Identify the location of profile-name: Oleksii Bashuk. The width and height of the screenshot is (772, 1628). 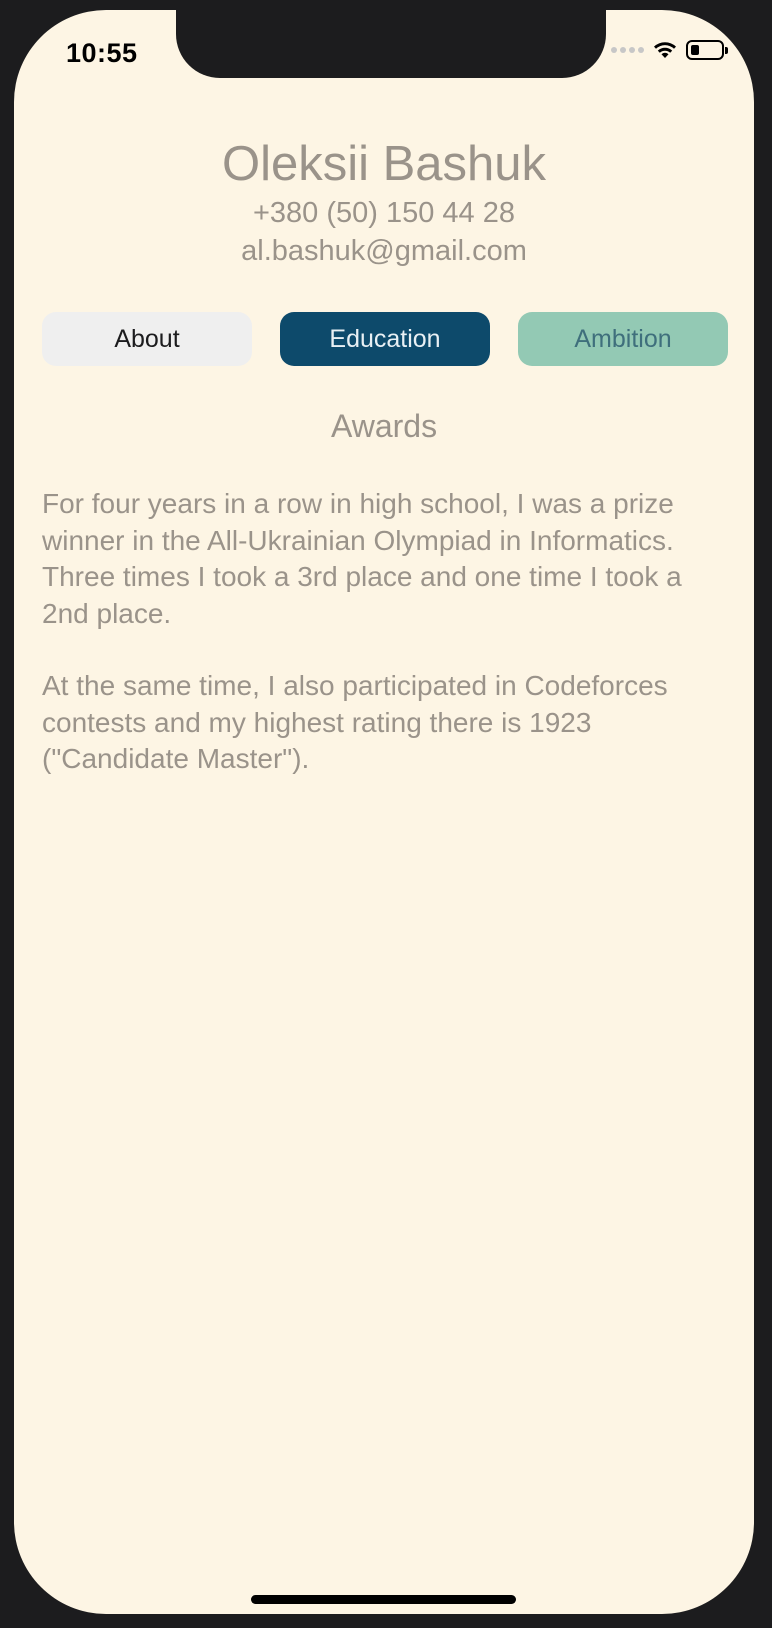
(384, 164).